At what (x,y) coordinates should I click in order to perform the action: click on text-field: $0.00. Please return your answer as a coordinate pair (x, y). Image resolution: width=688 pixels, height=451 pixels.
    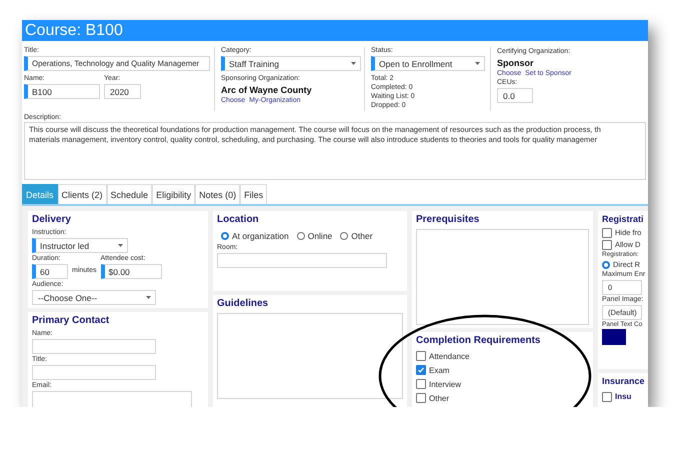
    Looking at the image, I should click on (131, 271).